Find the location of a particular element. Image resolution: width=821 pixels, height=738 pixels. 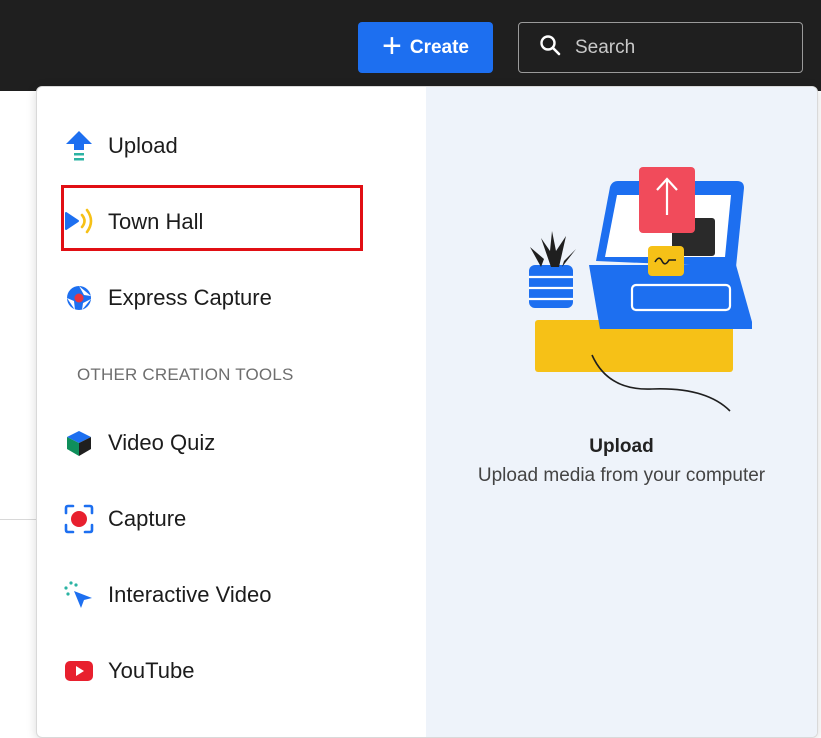

menu-item-label: Town Hall is located at coordinates (156, 221).